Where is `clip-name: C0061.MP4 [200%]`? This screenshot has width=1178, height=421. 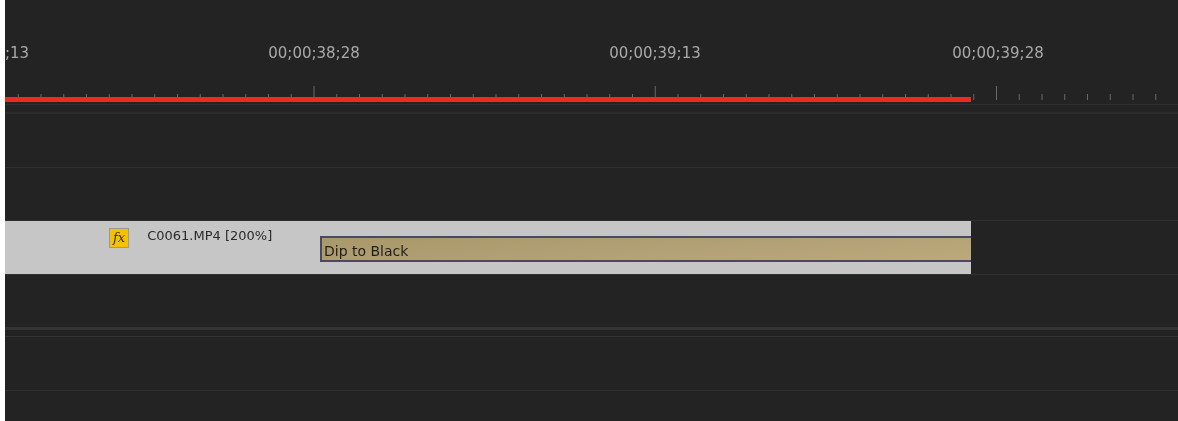 clip-name: C0061.MP4 [200%] is located at coordinates (210, 235).